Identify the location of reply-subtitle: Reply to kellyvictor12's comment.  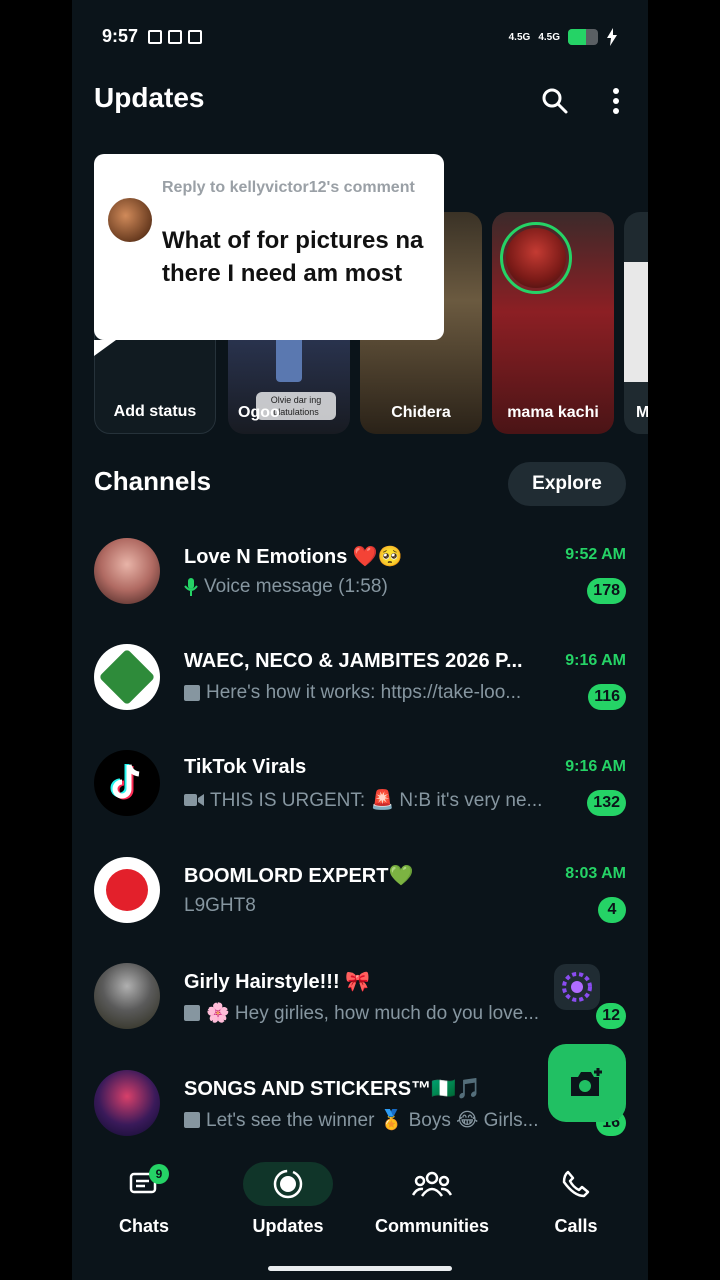
(288, 187).